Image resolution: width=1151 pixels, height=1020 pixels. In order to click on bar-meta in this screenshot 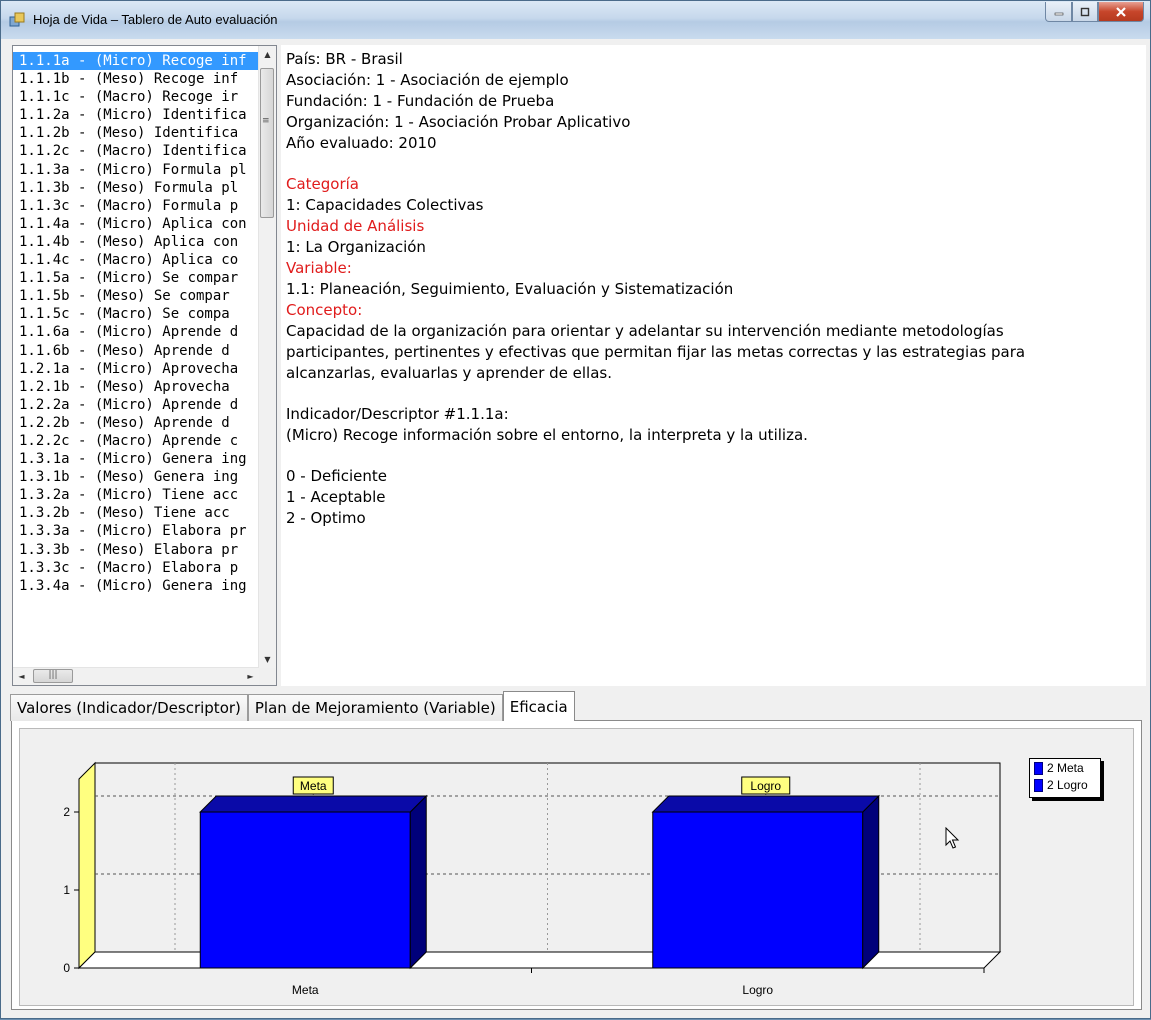, I will do `click(305, 890)`.